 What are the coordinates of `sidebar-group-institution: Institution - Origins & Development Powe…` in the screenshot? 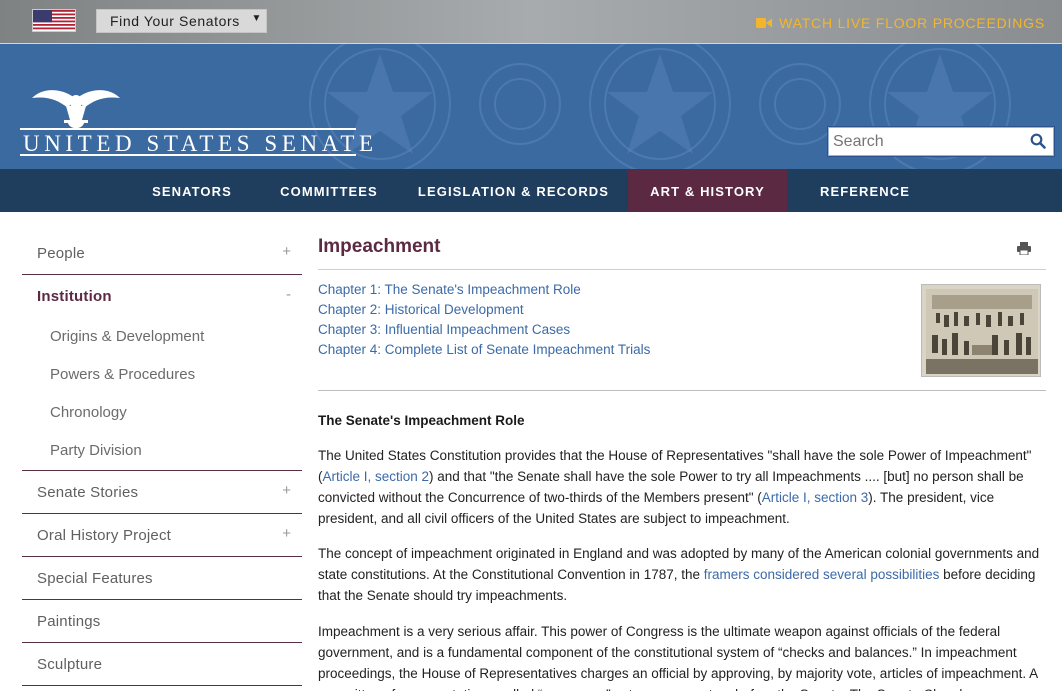 It's located at (162, 373).